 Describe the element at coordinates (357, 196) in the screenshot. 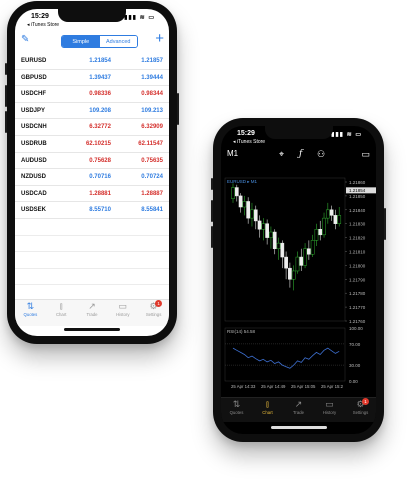

I see `price-tick-label: 1.21850` at that location.